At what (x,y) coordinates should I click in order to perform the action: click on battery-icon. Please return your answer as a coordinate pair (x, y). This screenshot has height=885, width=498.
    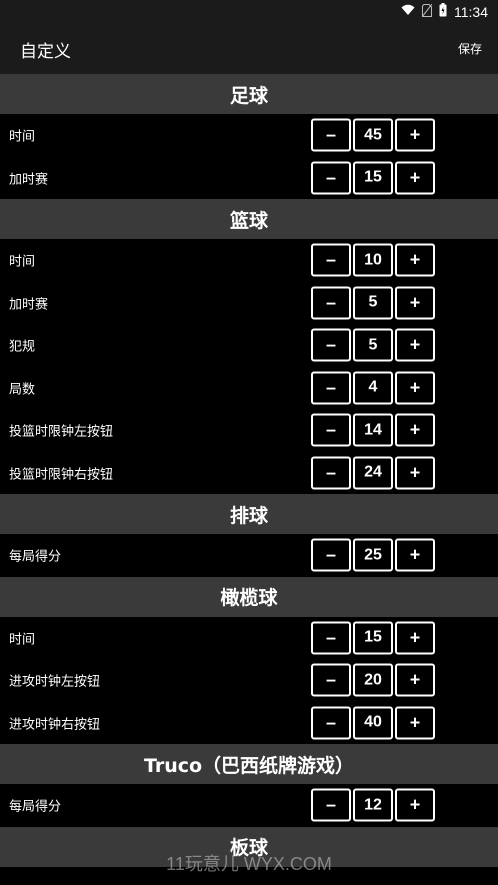
    Looking at the image, I should click on (443, 12).